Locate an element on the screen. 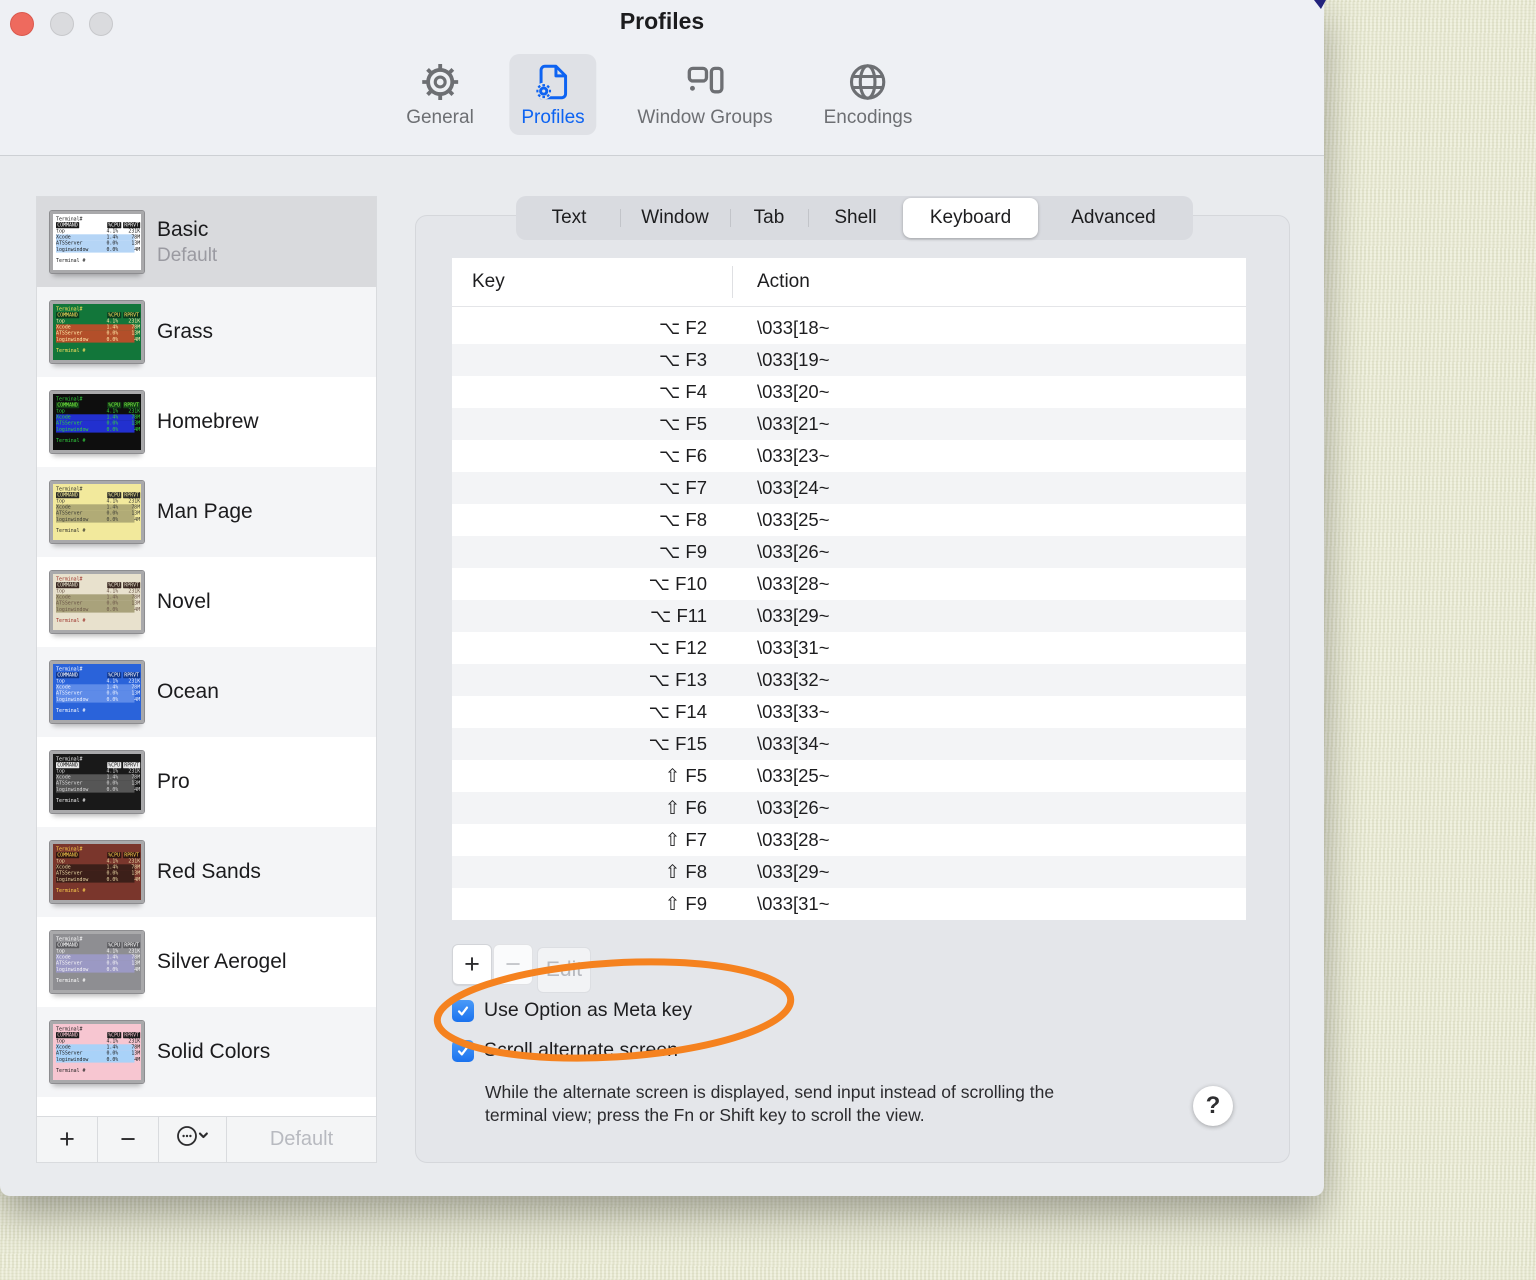 Image resolution: width=1536 pixels, height=1280 pixels. keymap-row: ⇧ F6 \033[26~ is located at coordinates (849, 808).